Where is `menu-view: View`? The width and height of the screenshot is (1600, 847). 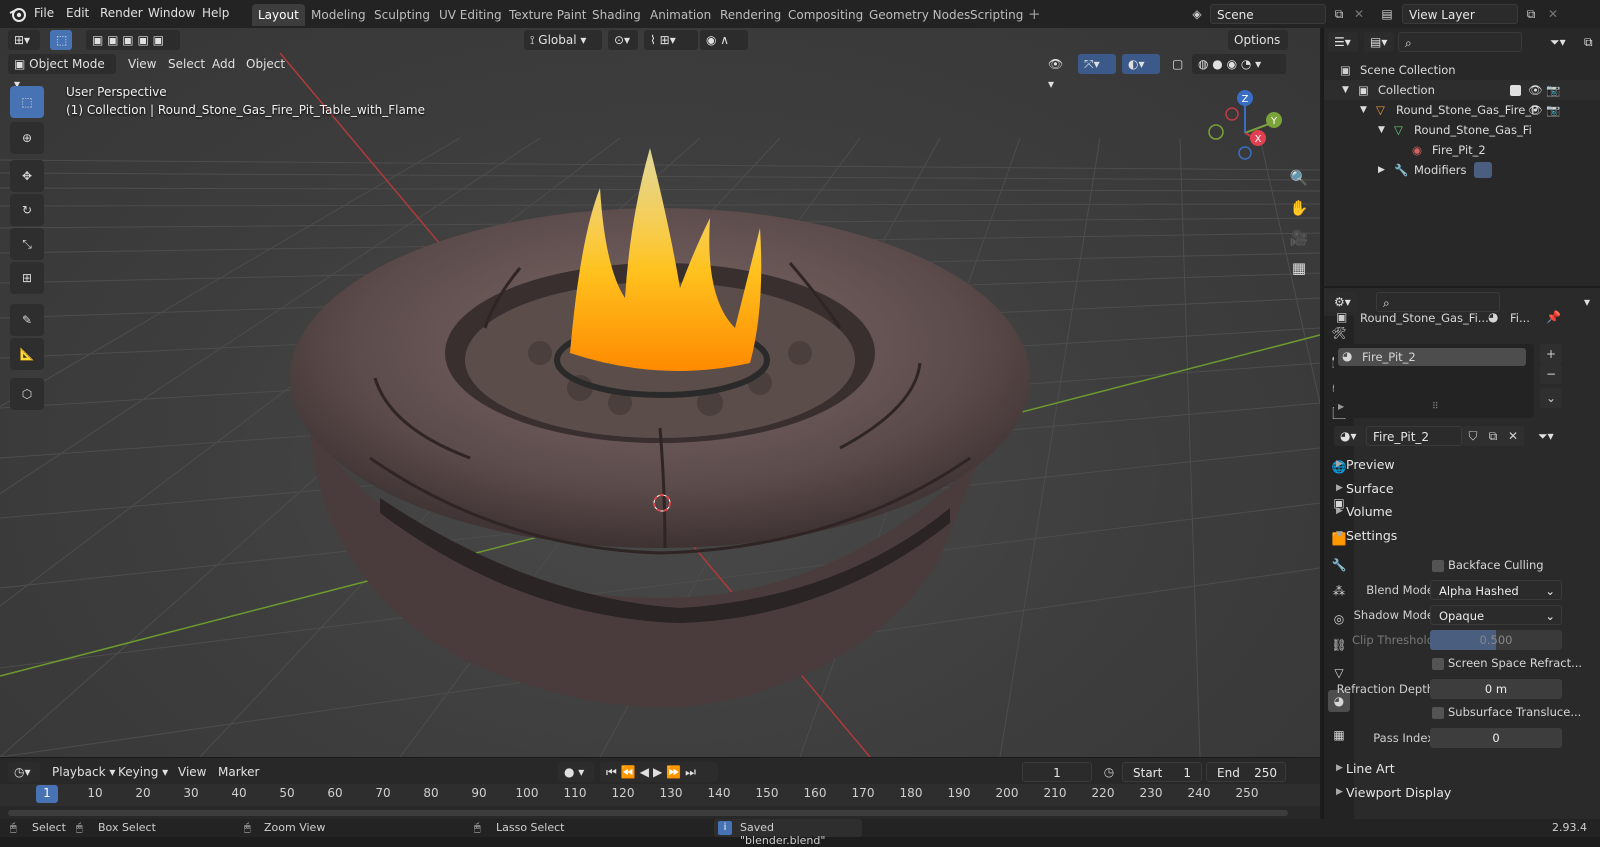 menu-view: View is located at coordinates (142, 64).